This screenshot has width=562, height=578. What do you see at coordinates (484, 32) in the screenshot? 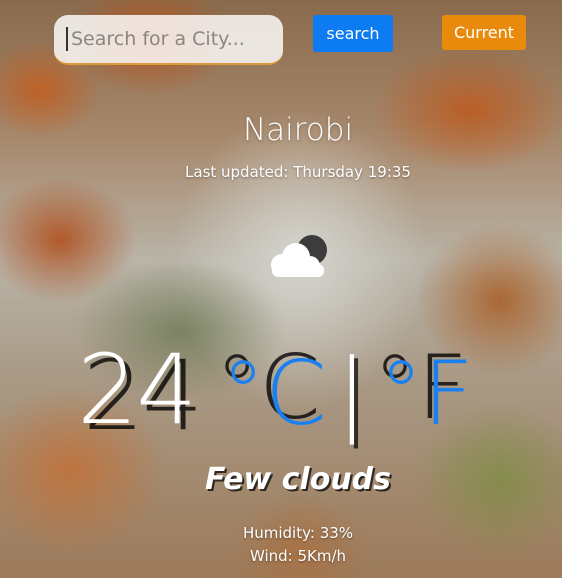
I see `current-location-button: Current` at bounding box center [484, 32].